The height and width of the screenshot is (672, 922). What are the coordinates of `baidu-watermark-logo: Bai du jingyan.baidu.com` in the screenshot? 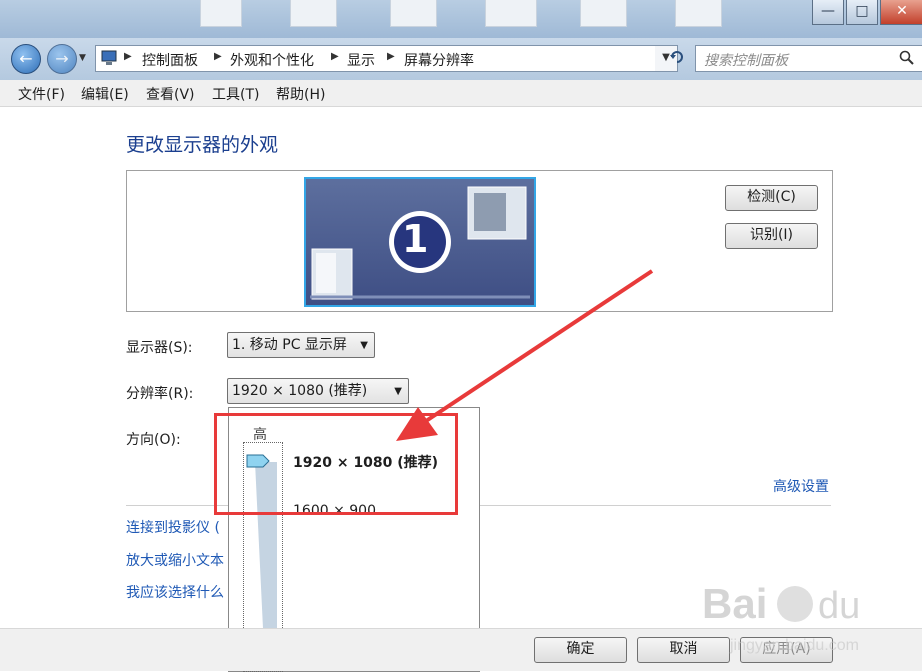 It's located at (781, 617).